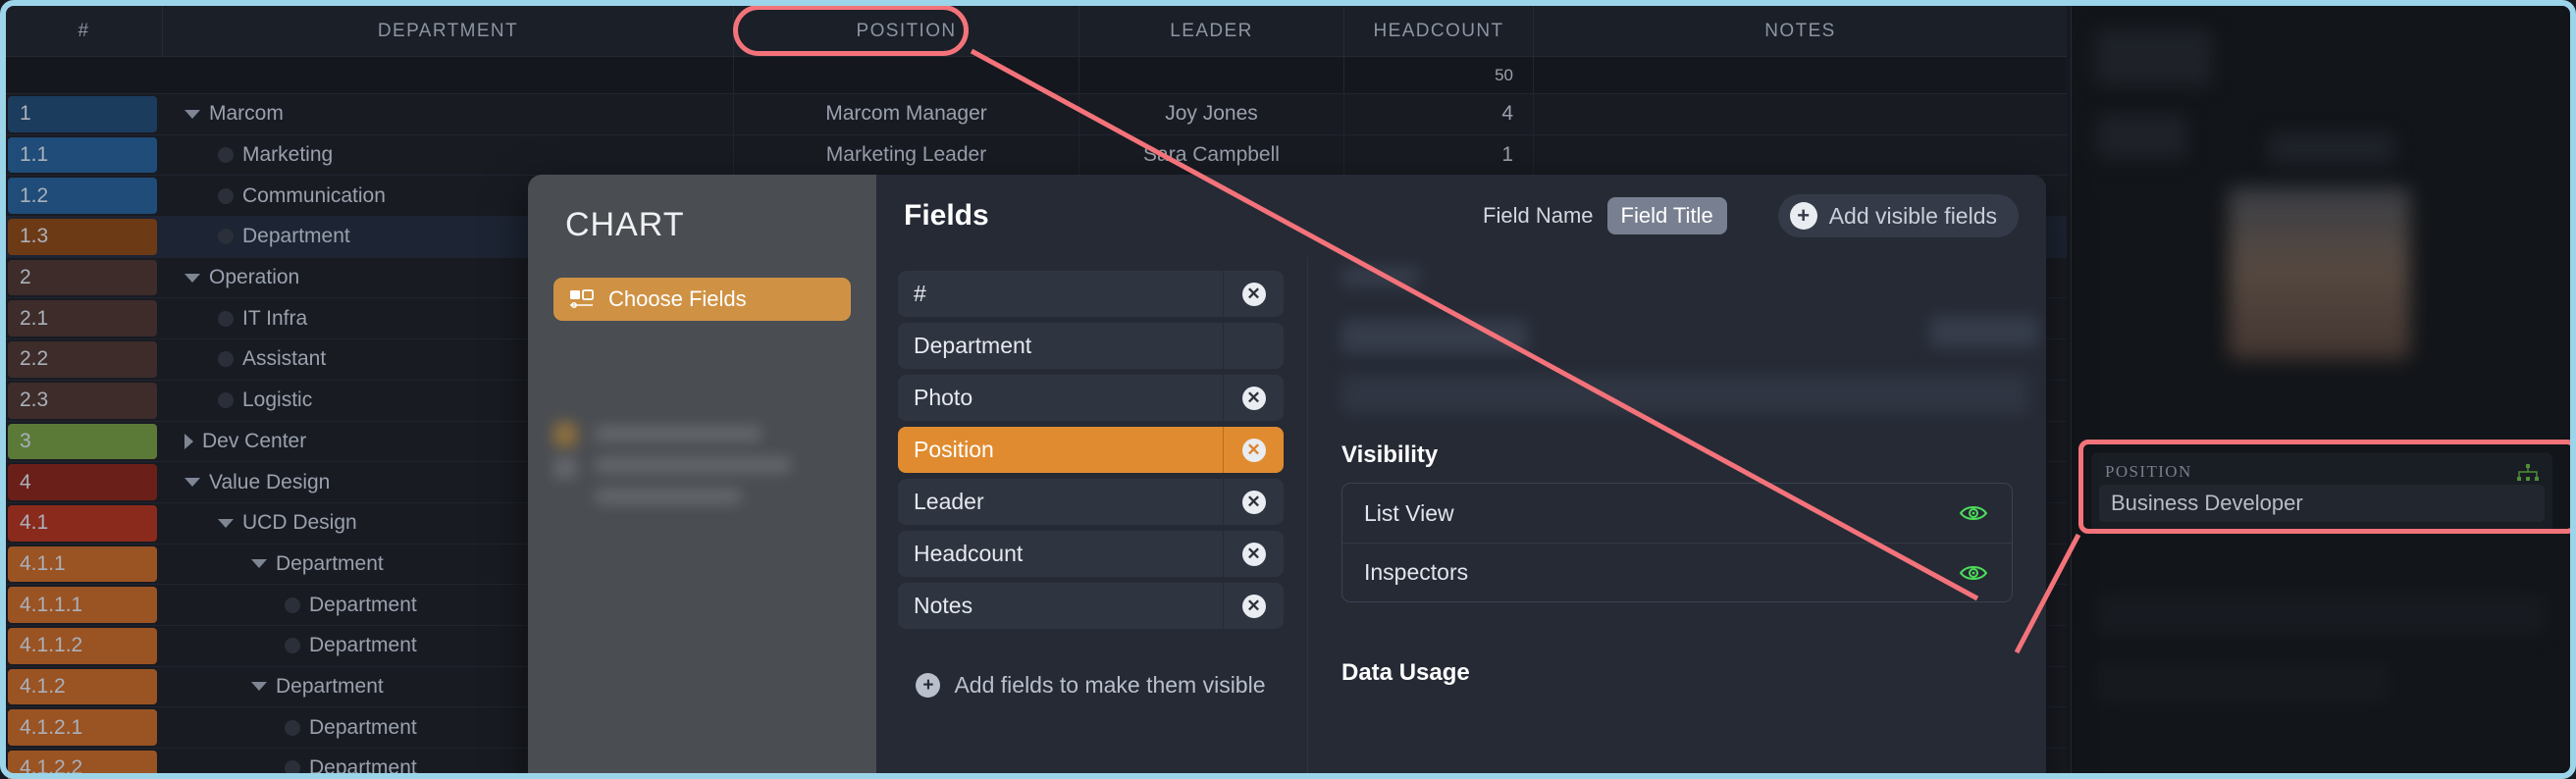 The width and height of the screenshot is (2576, 779). I want to click on department-cell: Marcom, so click(448, 114).